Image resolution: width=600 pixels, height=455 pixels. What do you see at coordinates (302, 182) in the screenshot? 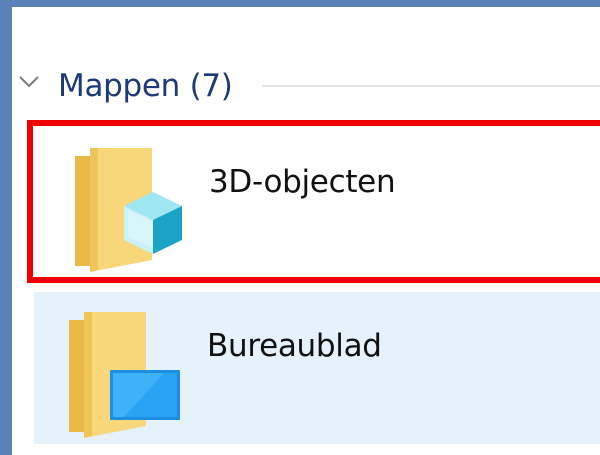
I see `folder-label: 3D-objecten` at bounding box center [302, 182].